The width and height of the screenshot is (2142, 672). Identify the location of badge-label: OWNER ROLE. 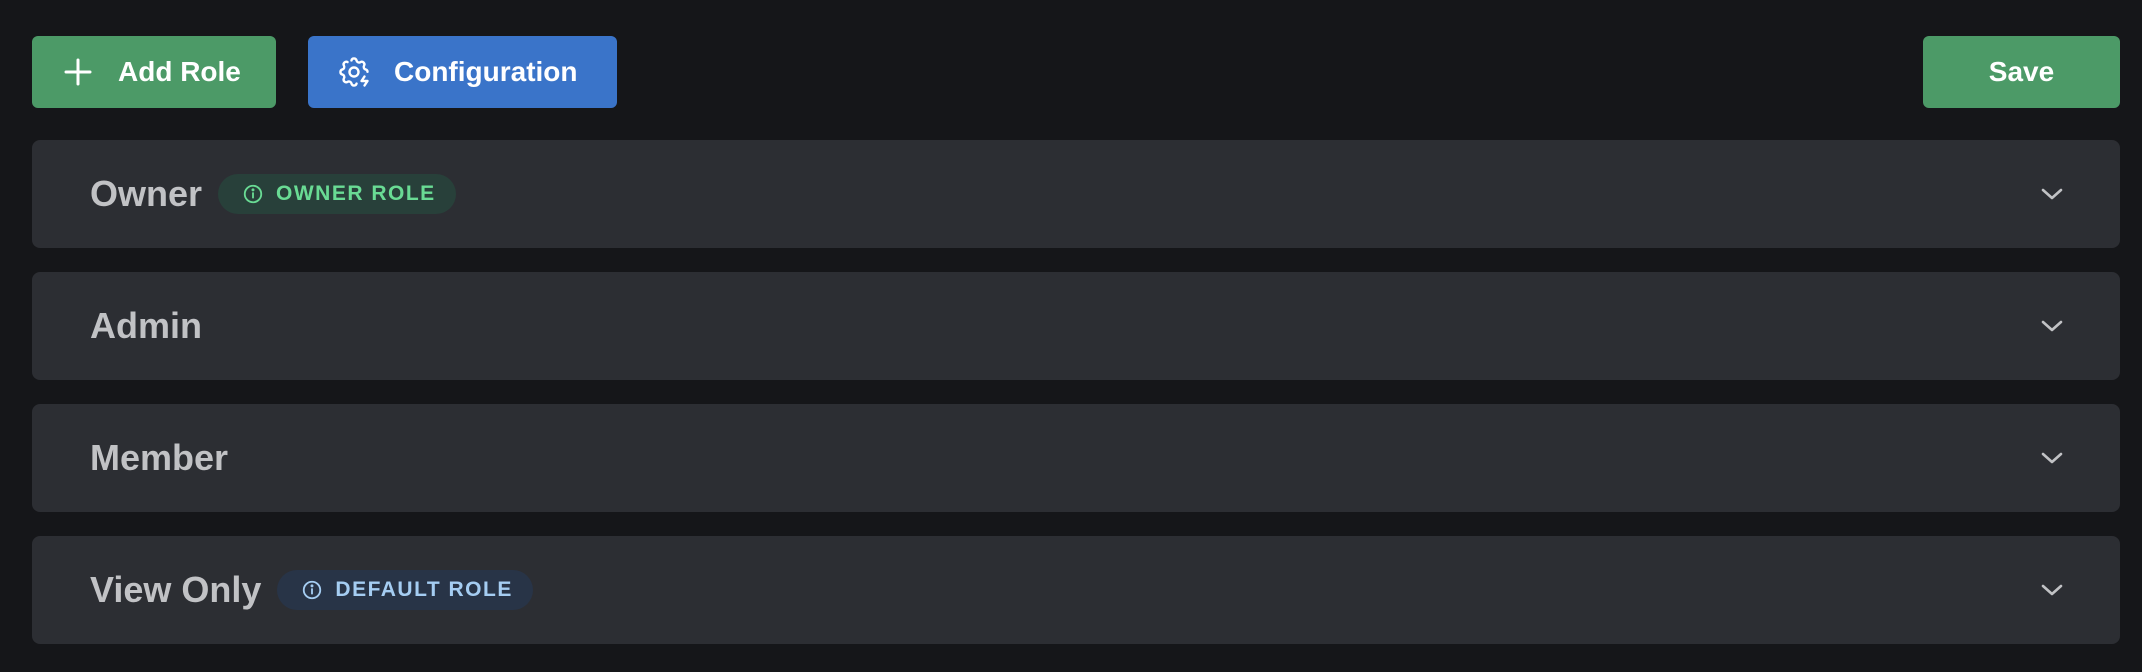
(356, 193).